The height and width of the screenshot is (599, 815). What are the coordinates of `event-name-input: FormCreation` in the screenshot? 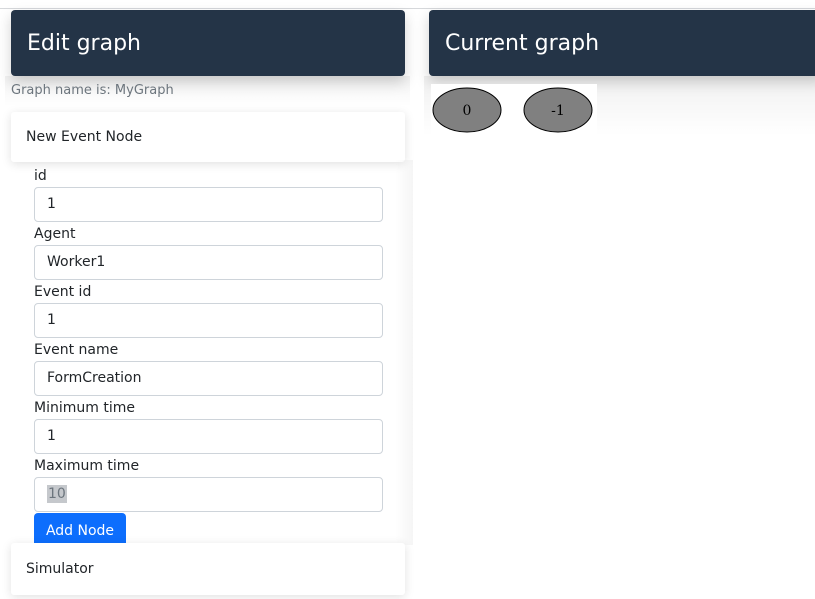 It's located at (208, 378).